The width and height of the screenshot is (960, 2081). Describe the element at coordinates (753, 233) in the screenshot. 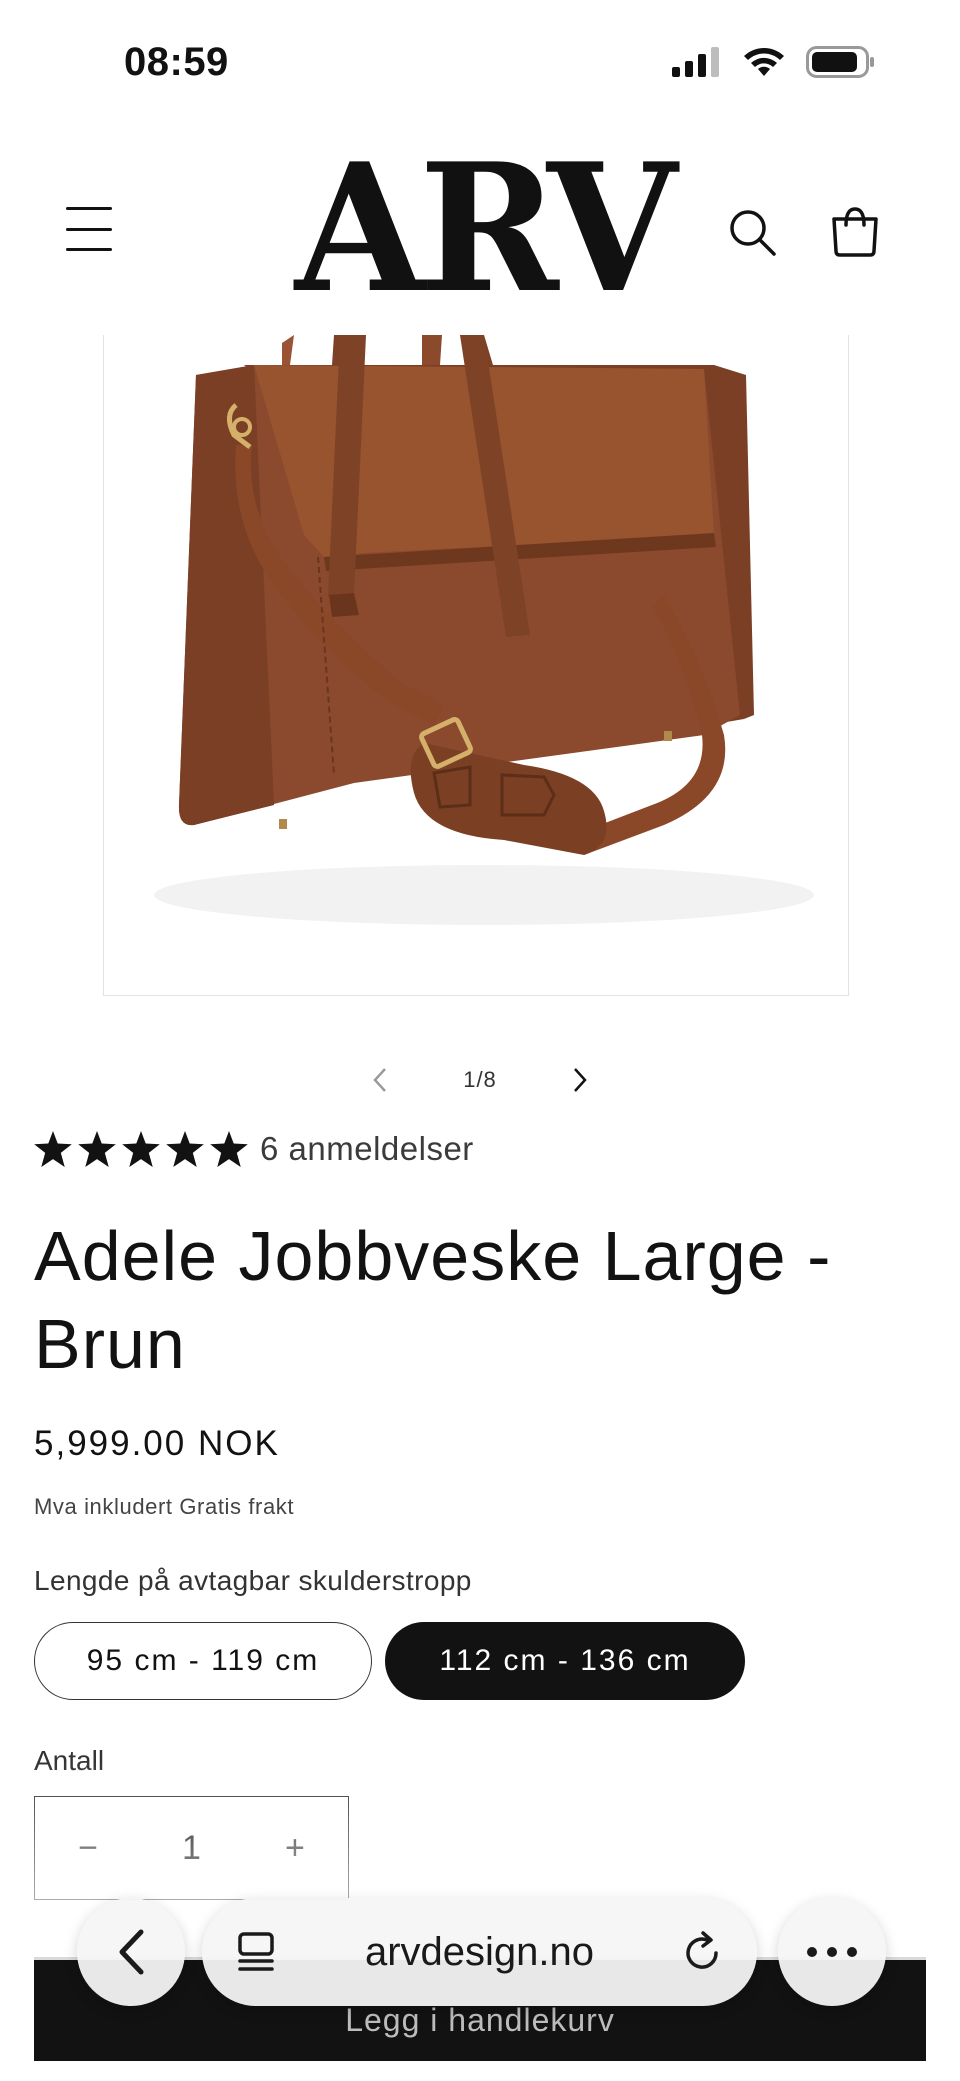

I see `search-icon` at that location.